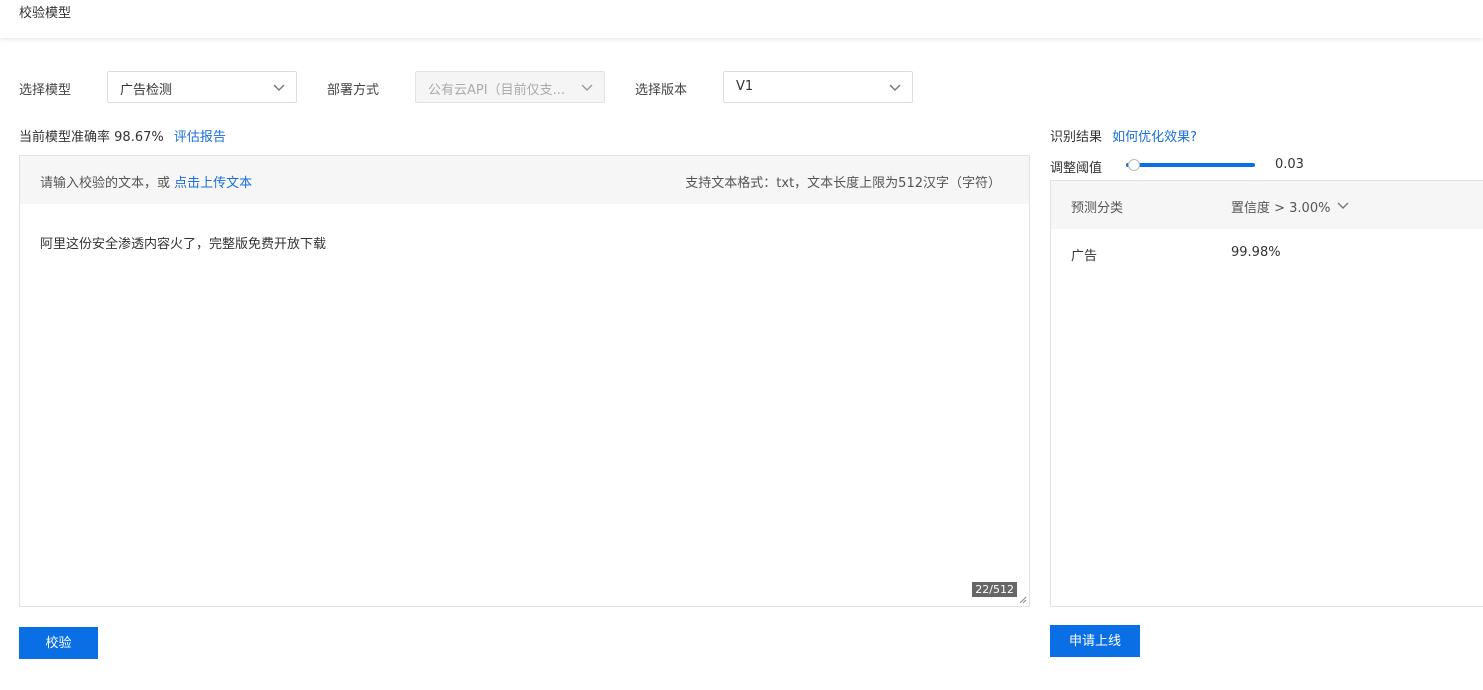 The width and height of the screenshot is (1483, 690). I want to click on report-link: 评估报告, so click(200, 137).